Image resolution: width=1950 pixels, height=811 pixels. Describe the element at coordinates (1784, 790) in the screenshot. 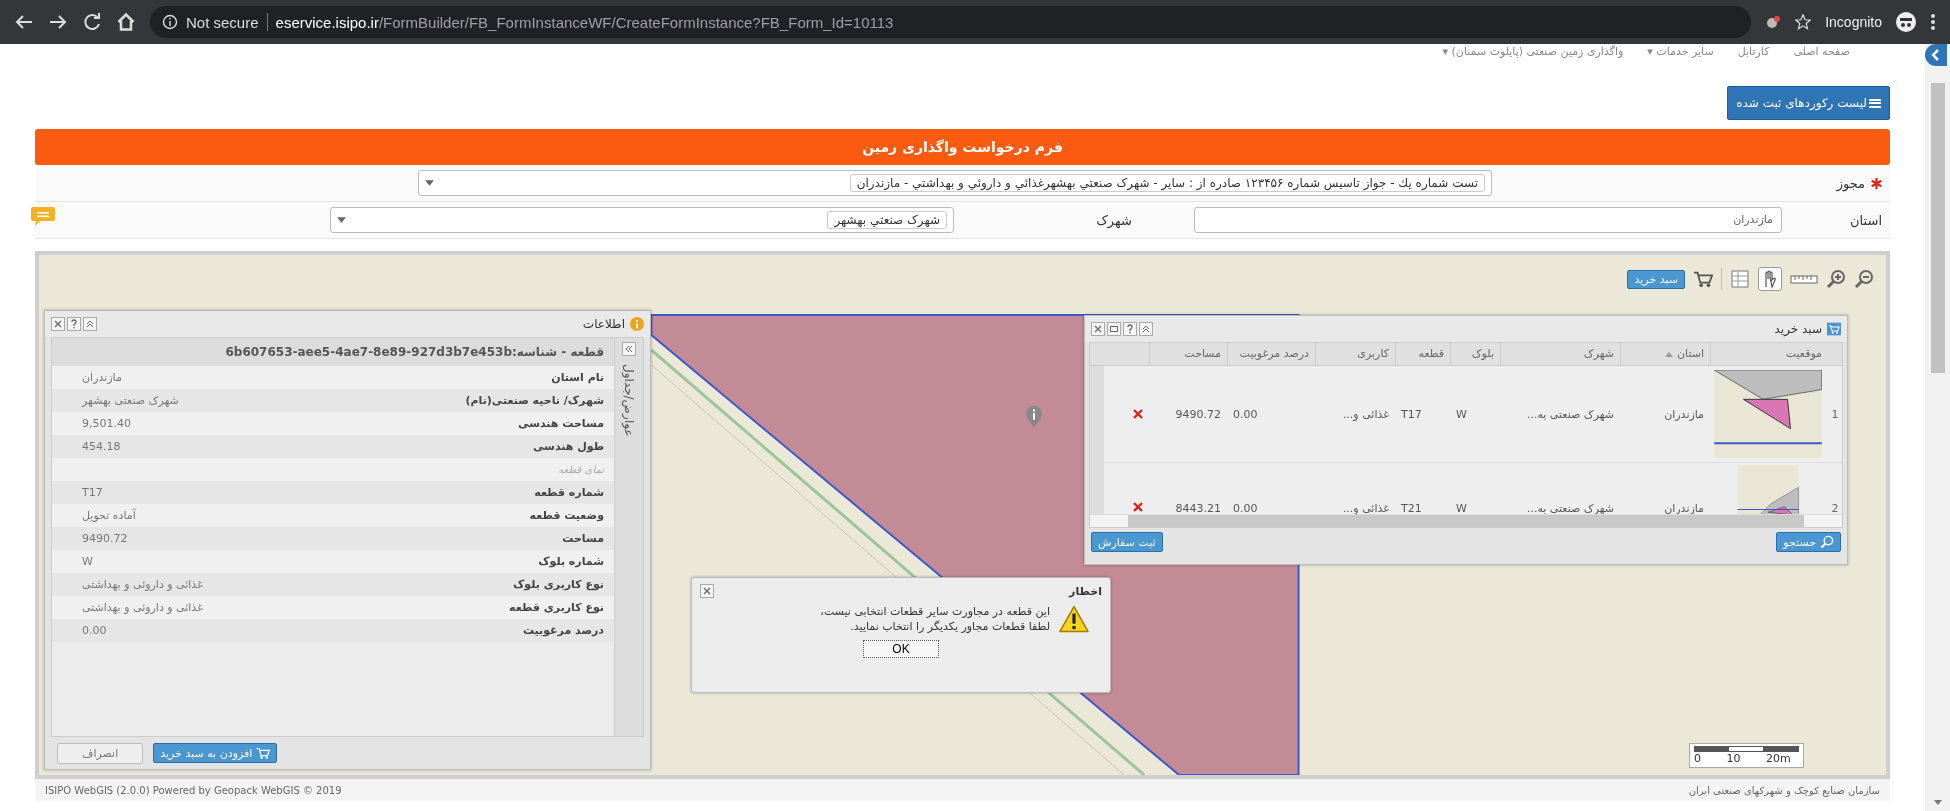

I see `copyright-text: سازمان صنایع کوچک و شهرکهای صنعتی ایران` at that location.